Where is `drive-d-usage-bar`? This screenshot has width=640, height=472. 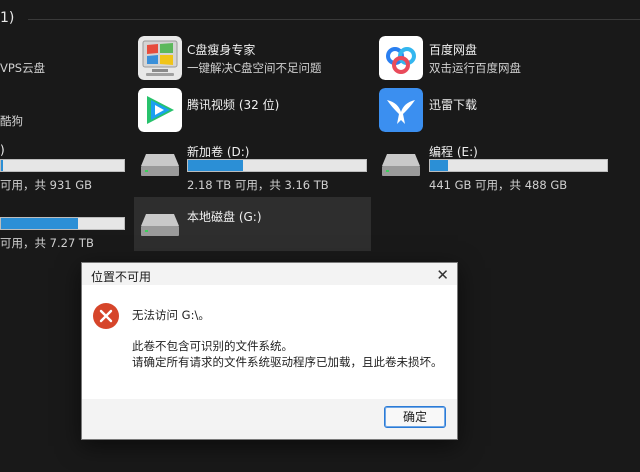 drive-d-usage-bar is located at coordinates (277, 165).